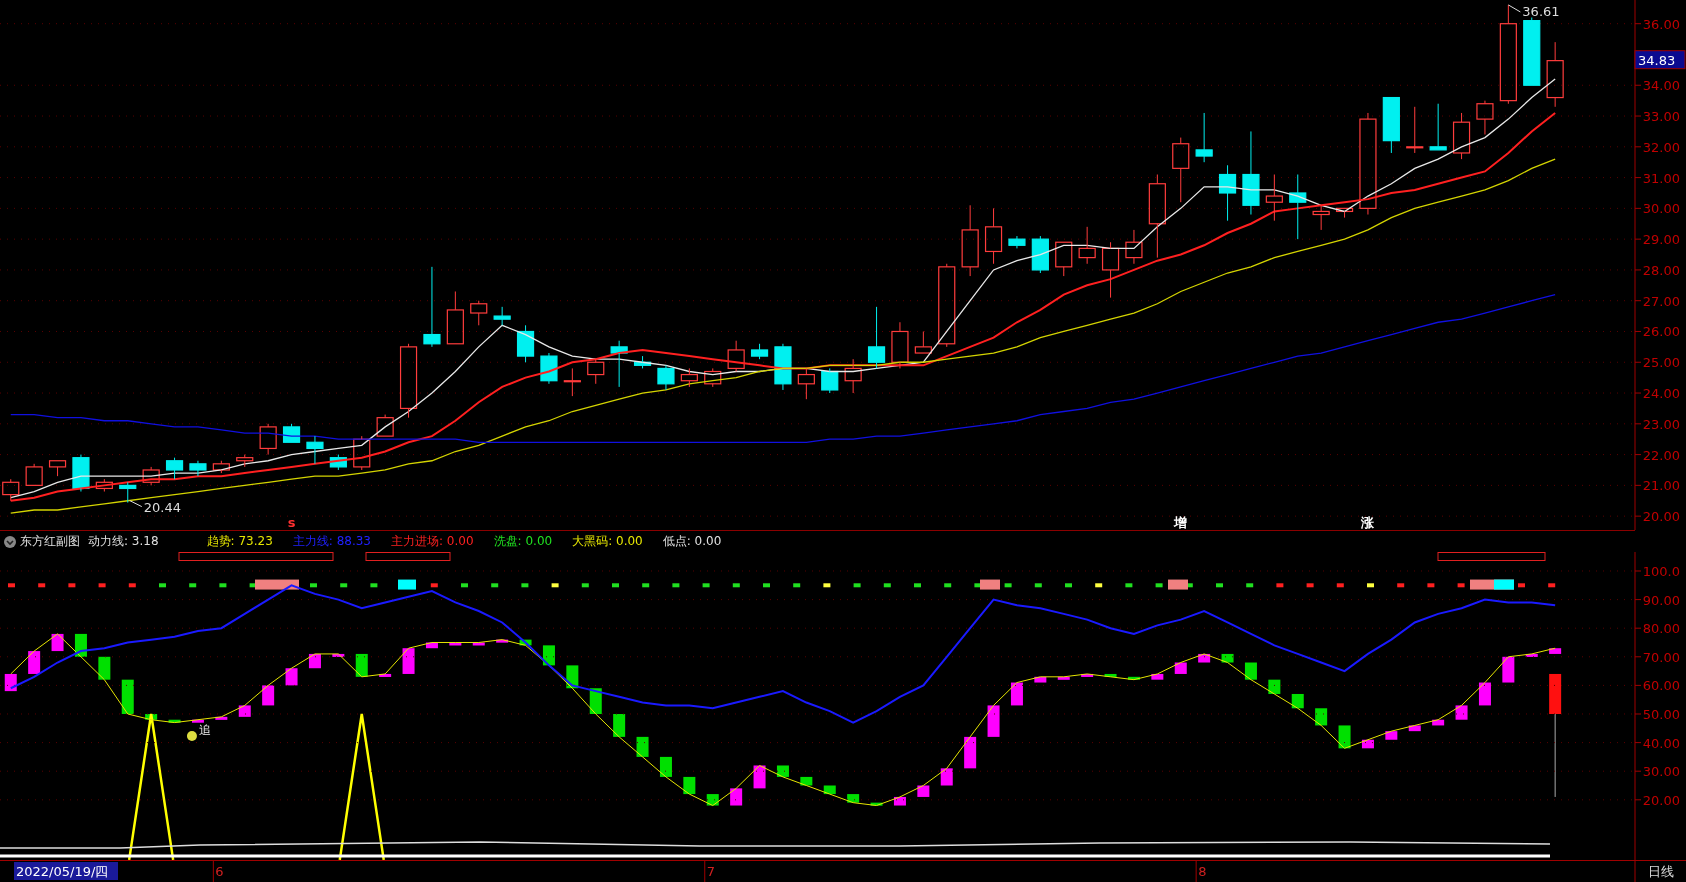 The width and height of the screenshot is (1686, 882). What do you see at coordinates (1661, 240) in the screenshot?
I see `axis-label: 29.00` at bounding box center [1661, 240].